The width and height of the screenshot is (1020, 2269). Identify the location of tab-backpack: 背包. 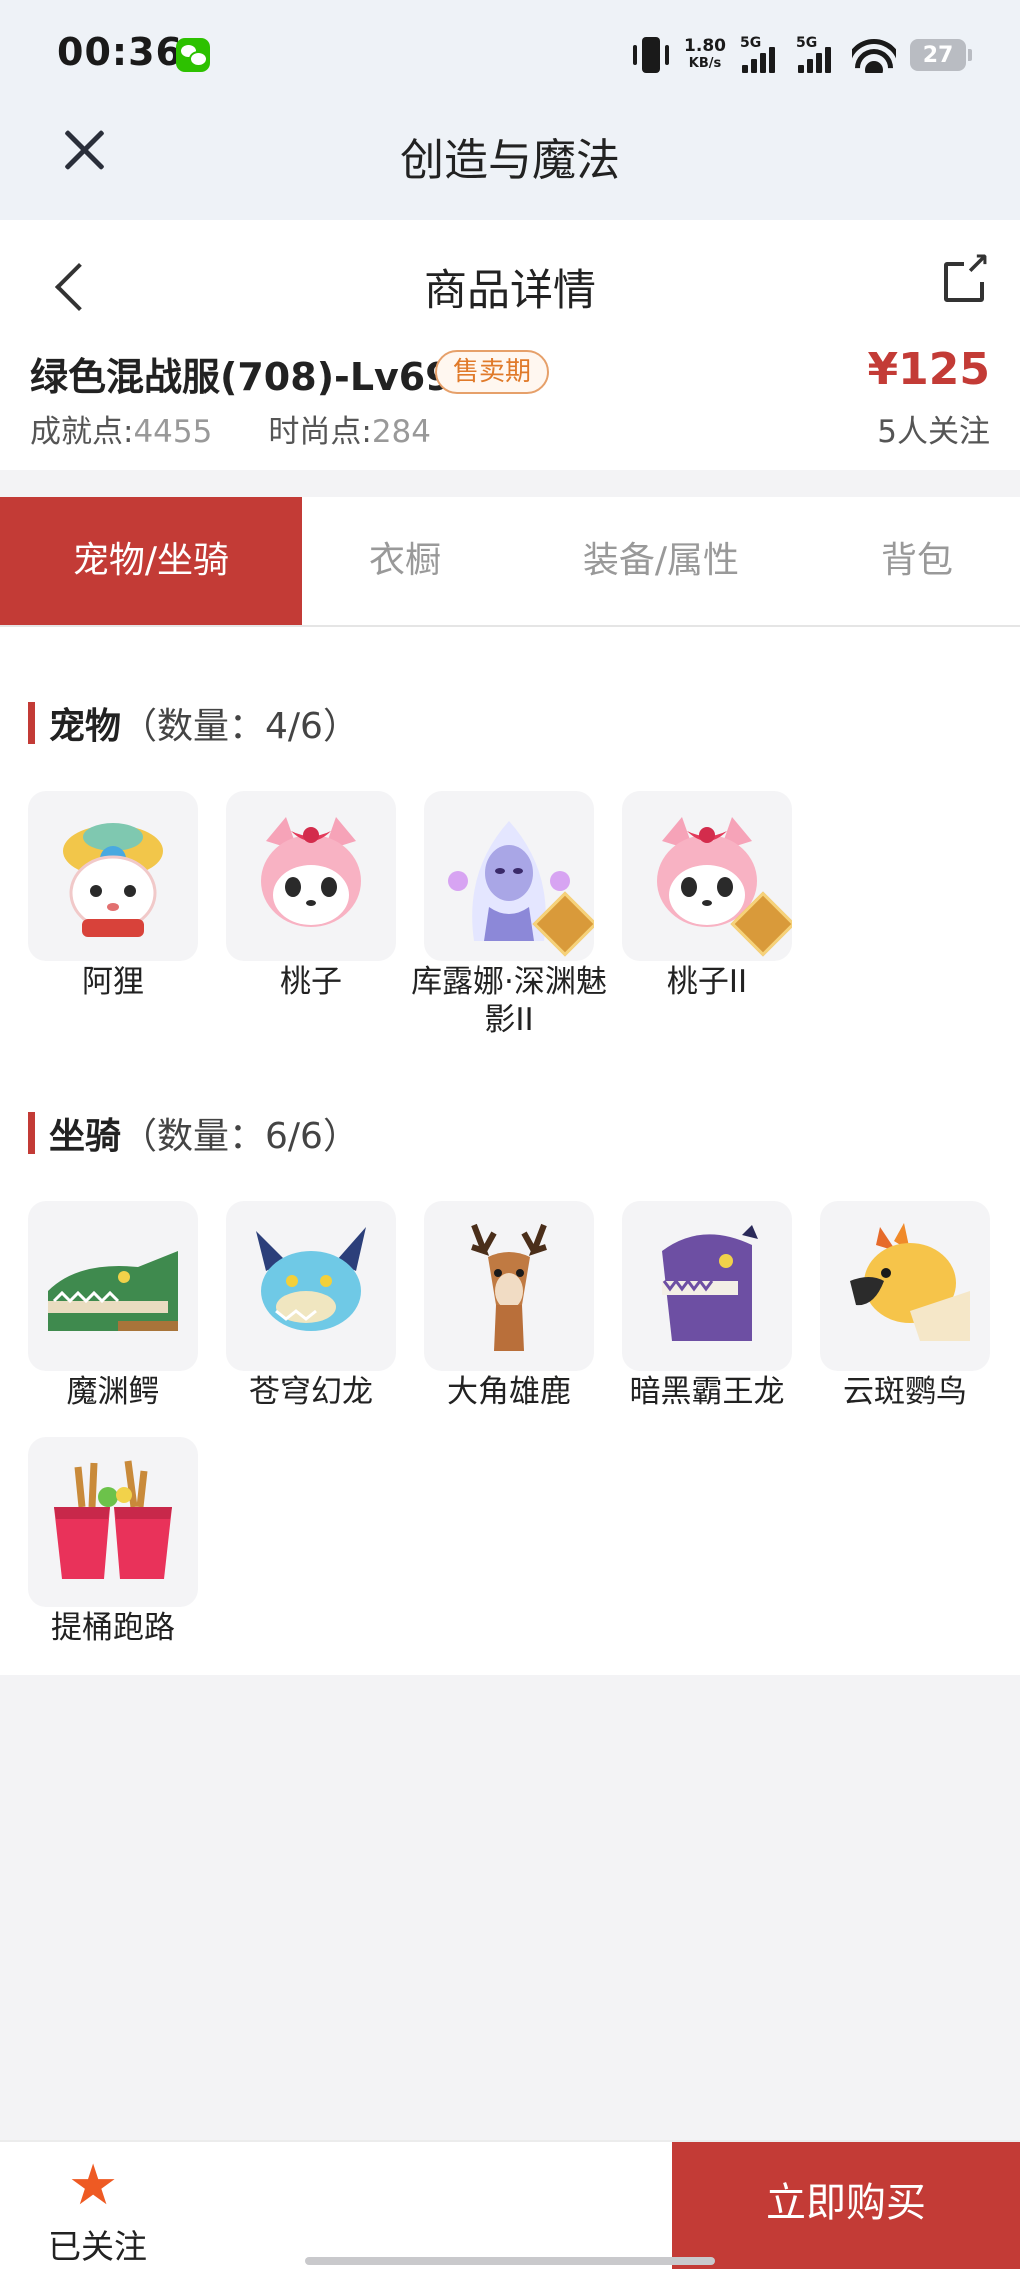
(917, 561).